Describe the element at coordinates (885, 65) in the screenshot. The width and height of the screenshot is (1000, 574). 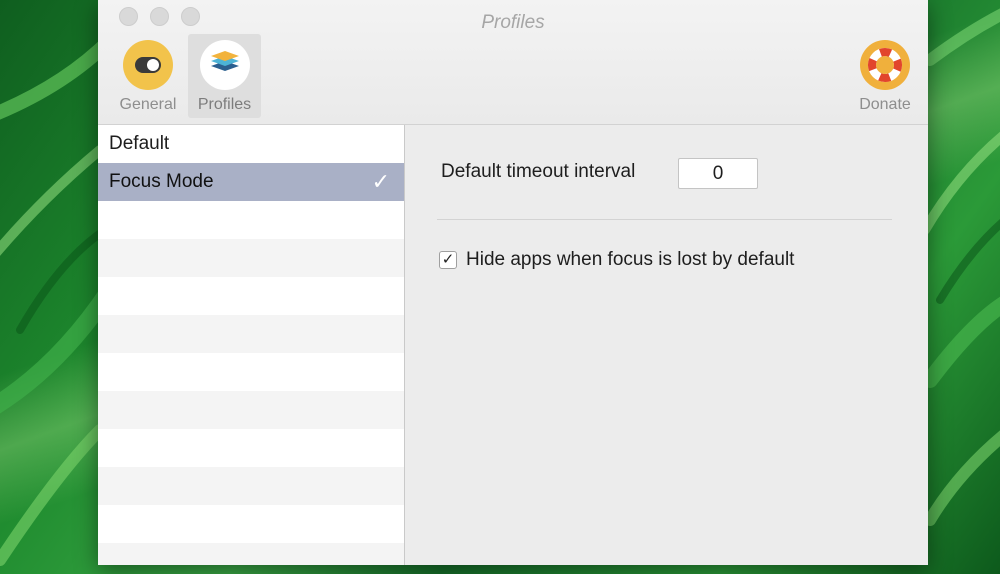
I see `lifebuoy-icon` at that location.